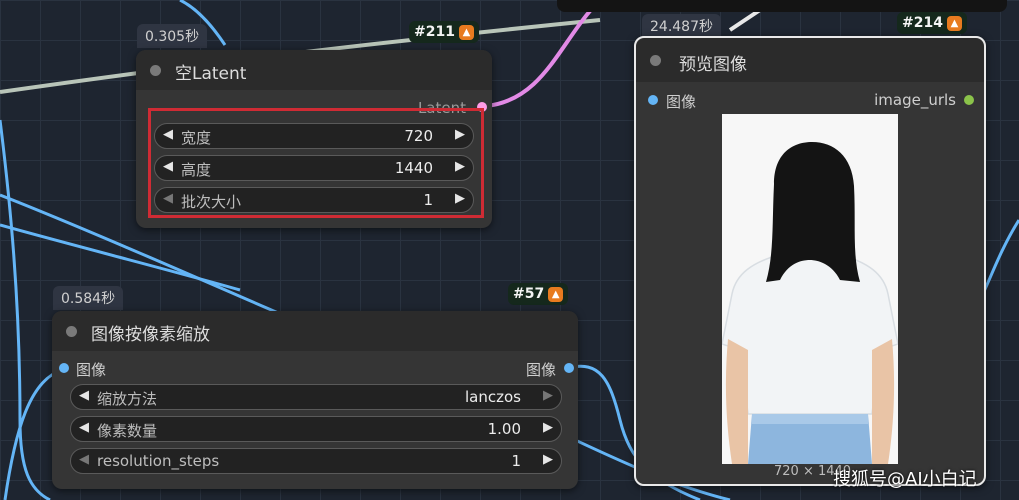 This screenshot has width=1019, height=500. I want to click on scale-input-port, so click(64, 368).